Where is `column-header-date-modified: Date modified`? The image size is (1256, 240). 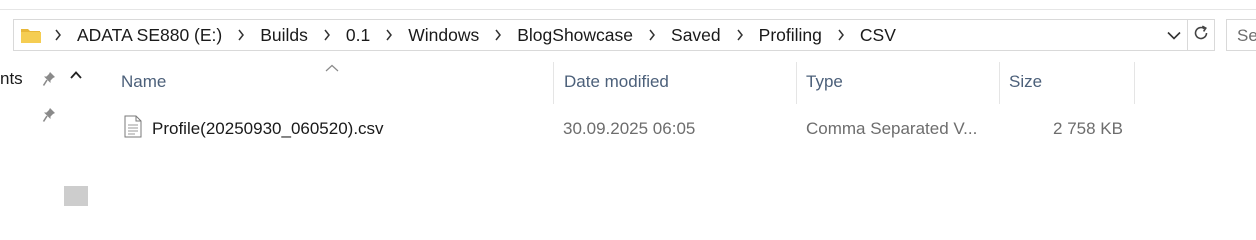
column-header-date-modified: Date modified is located at coordinates (679, 82).